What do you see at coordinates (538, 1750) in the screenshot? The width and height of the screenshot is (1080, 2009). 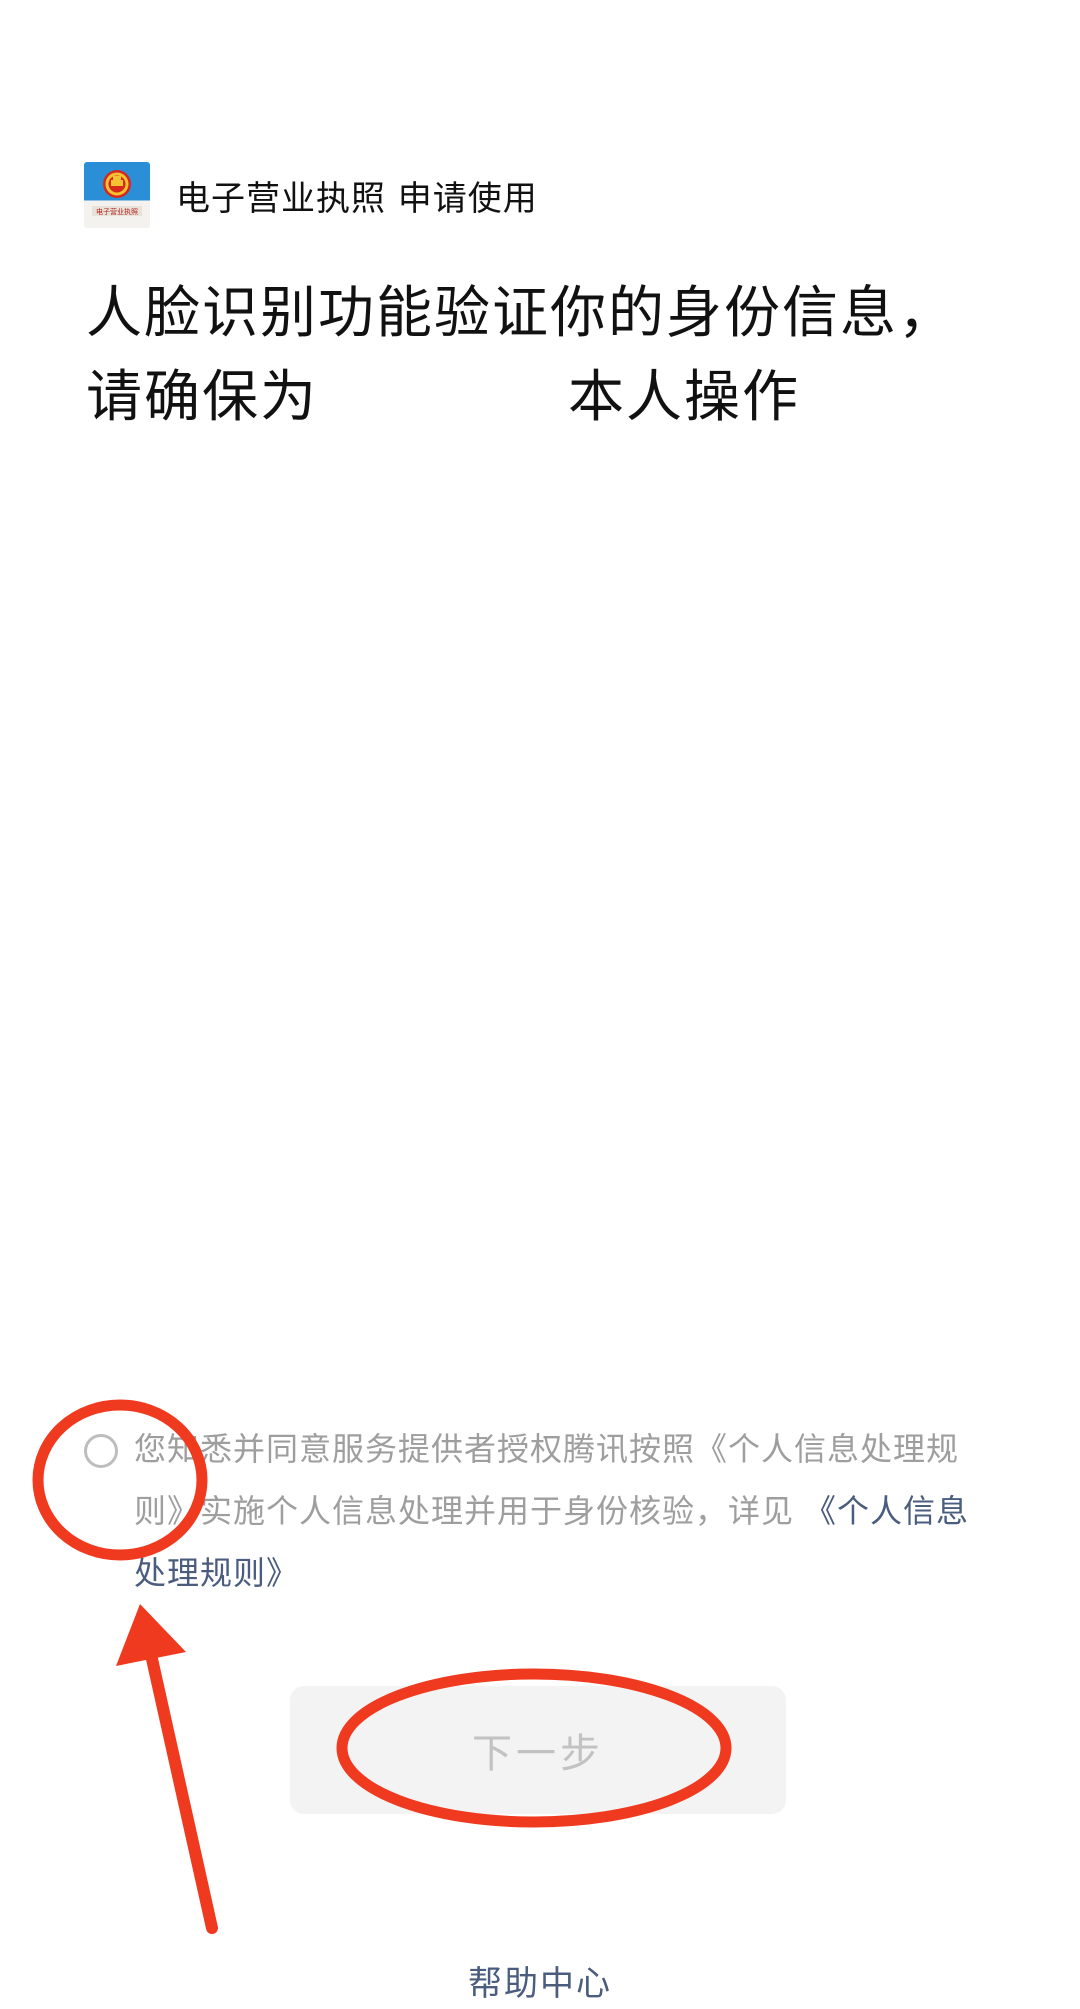 I see `next-step-button: 下一步` at bounding box center [538, 1750].